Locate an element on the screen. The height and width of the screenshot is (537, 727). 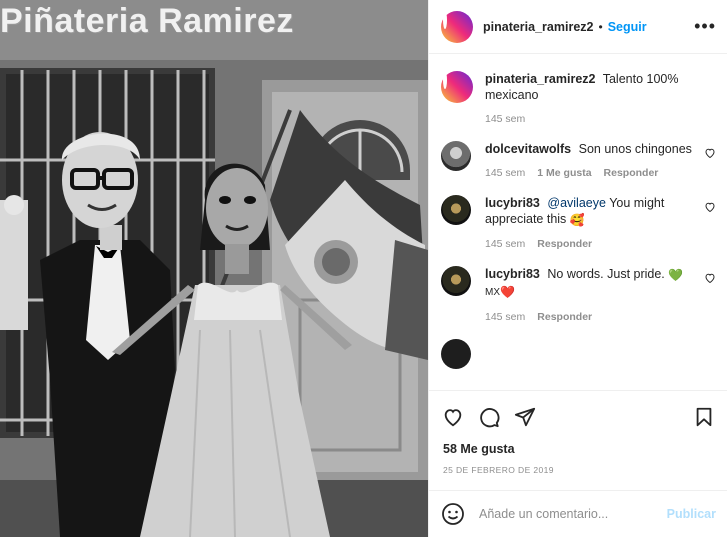
comment-username: dolcevitawolfs is located at coordinates (528, 149).